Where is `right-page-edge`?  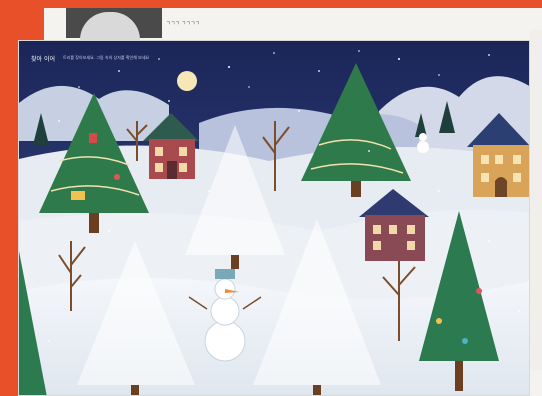 right-page-edge is located at coordinates (536, 200).